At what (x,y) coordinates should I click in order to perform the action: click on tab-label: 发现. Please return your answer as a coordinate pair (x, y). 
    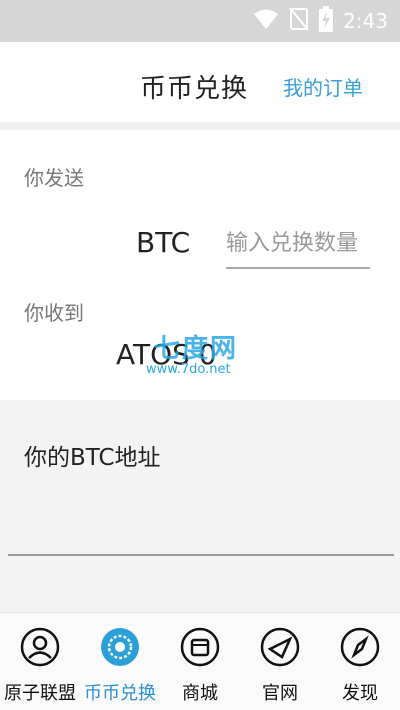
    Looking at the image, I should click on (360, 693).